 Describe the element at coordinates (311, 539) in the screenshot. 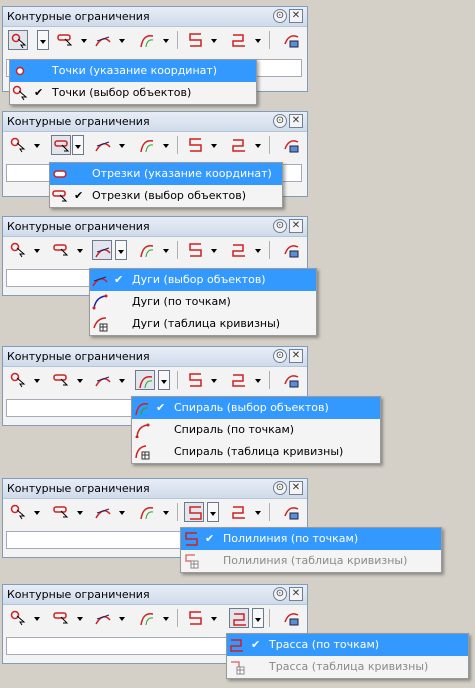

I see `menu-item: ✔ Полилиния (по точкам)` at that location.